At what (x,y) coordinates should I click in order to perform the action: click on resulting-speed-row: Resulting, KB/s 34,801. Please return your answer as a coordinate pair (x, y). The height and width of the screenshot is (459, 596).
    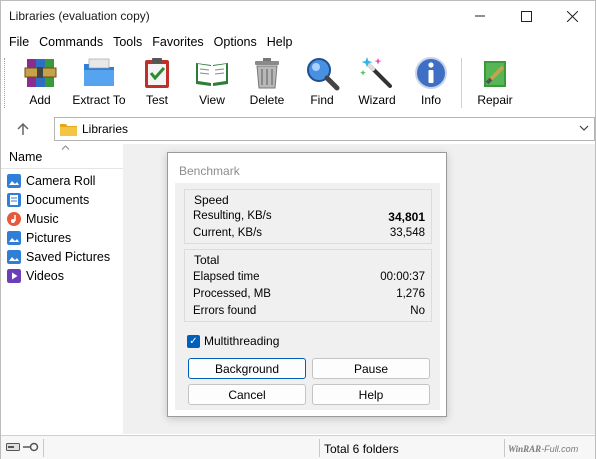
    Looking at the image, I should click on (309, 217).